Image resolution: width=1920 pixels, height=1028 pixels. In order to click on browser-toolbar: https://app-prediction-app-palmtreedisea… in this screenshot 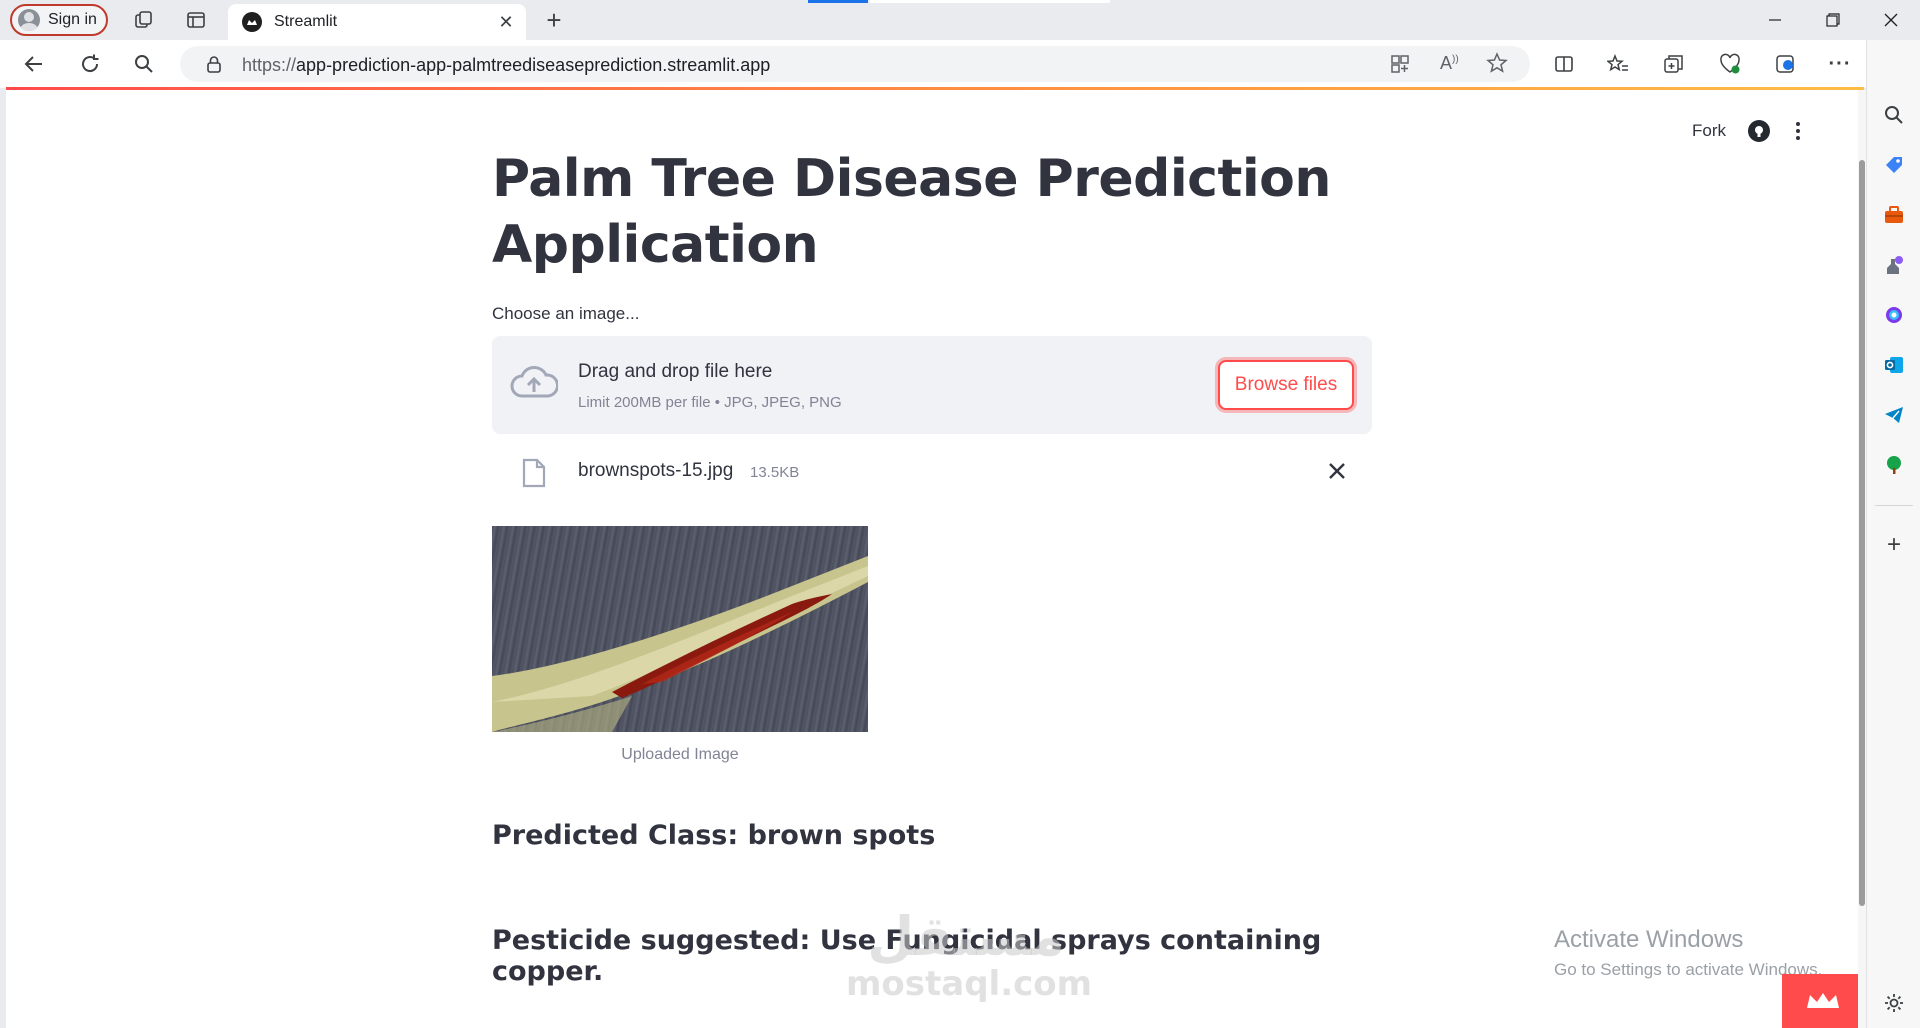, I will do `click(960, 64)`.